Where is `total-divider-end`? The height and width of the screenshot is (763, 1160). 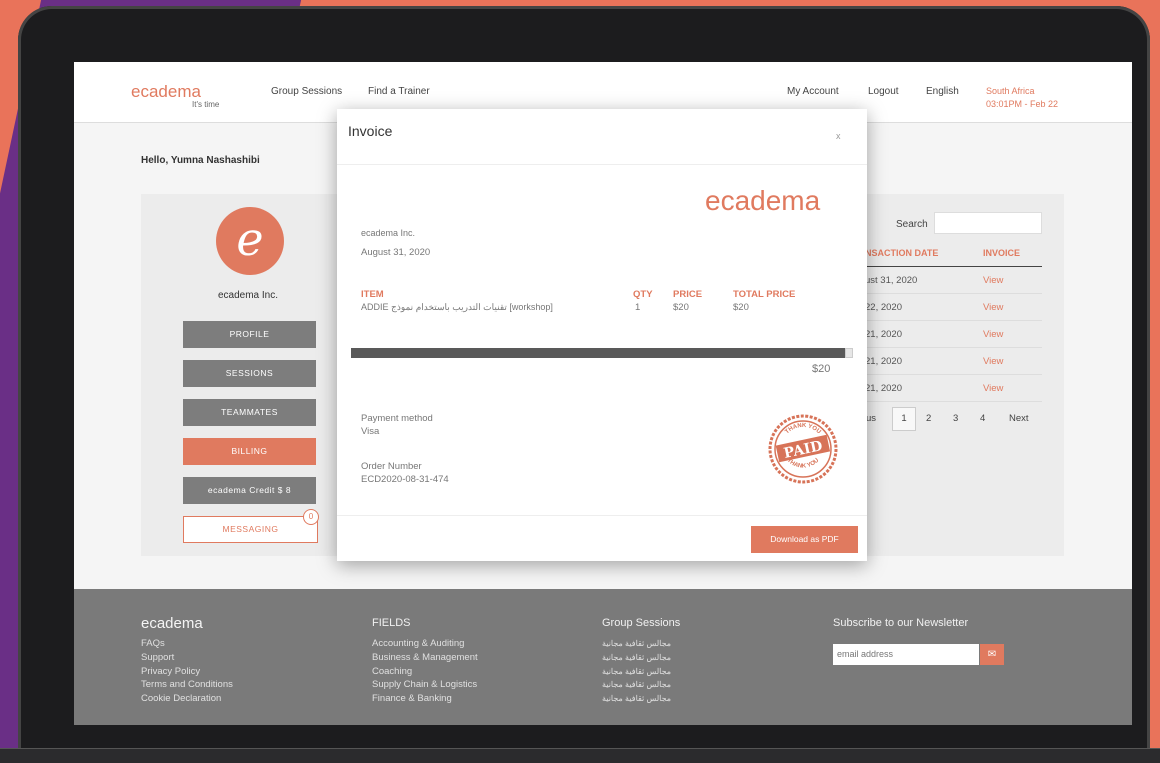
total-divider-end is located at coordinates (849, 353).